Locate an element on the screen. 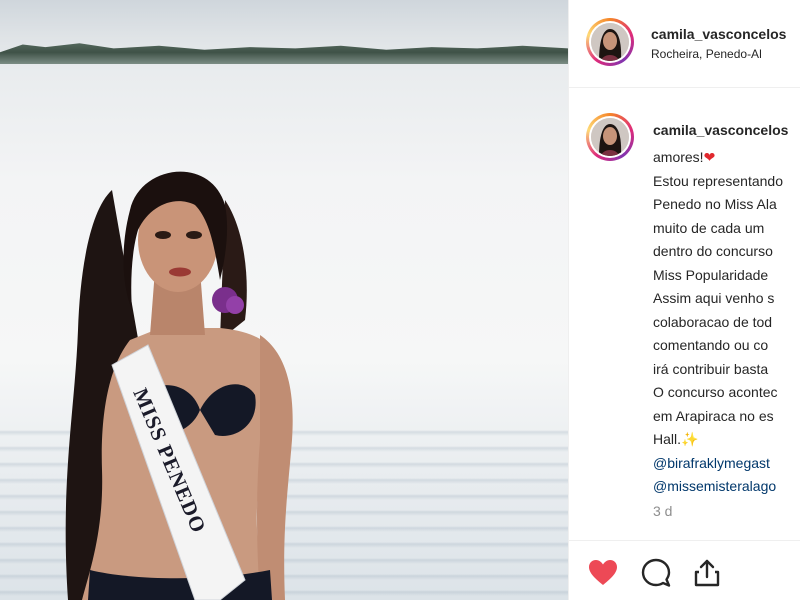 This screenshot has height=600, width=800. comment-icon is located at coordinates (656, 572).